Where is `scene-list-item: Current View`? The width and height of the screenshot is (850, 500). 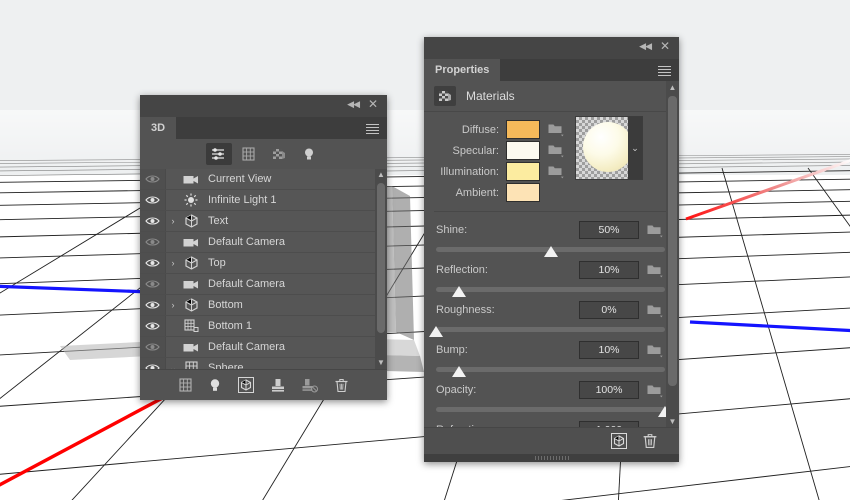
scene-list-item: Current View is located at coordinates (263, 179).